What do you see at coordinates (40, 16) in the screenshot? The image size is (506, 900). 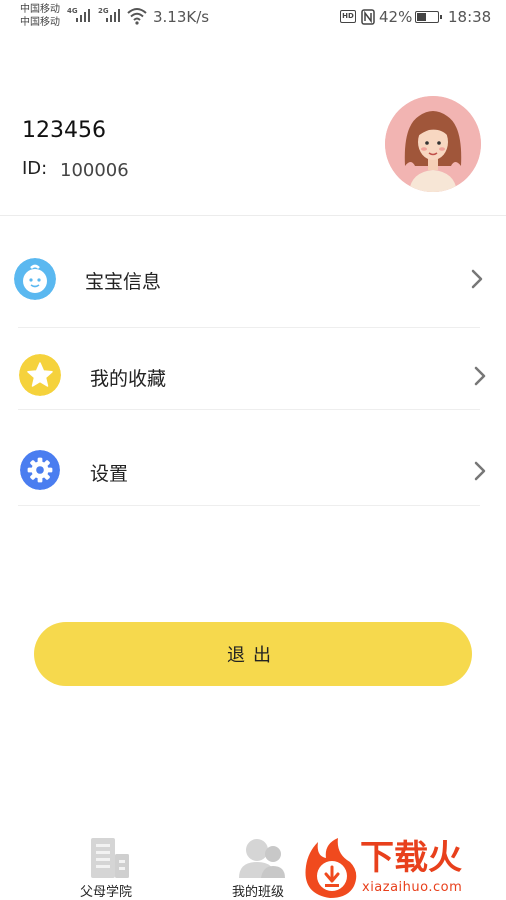 I see `carrier-labels: 中国移动 中国移动` at bounding box center [40, 16].